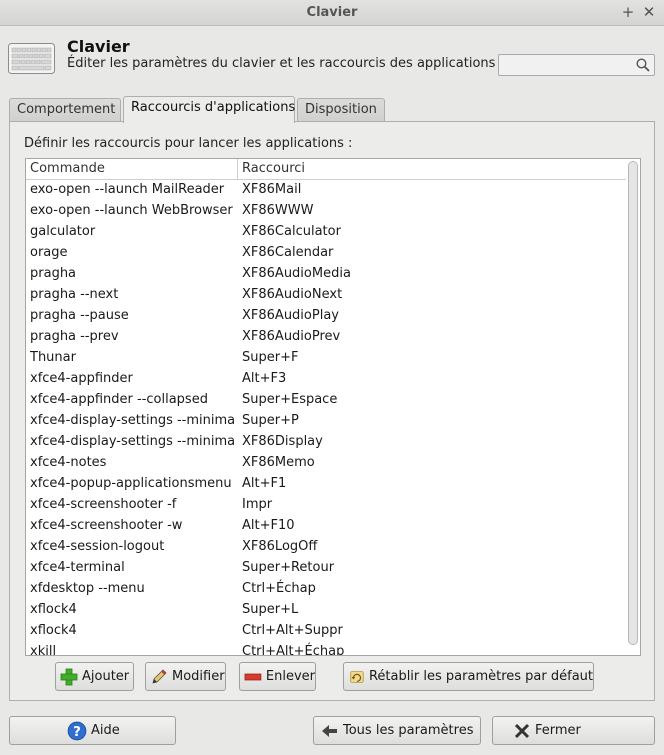 This screenshot has width=664, height=755. I want to click on table-row: xfce4-appfinder --collapsed Super+Espace, so click(326, 400).